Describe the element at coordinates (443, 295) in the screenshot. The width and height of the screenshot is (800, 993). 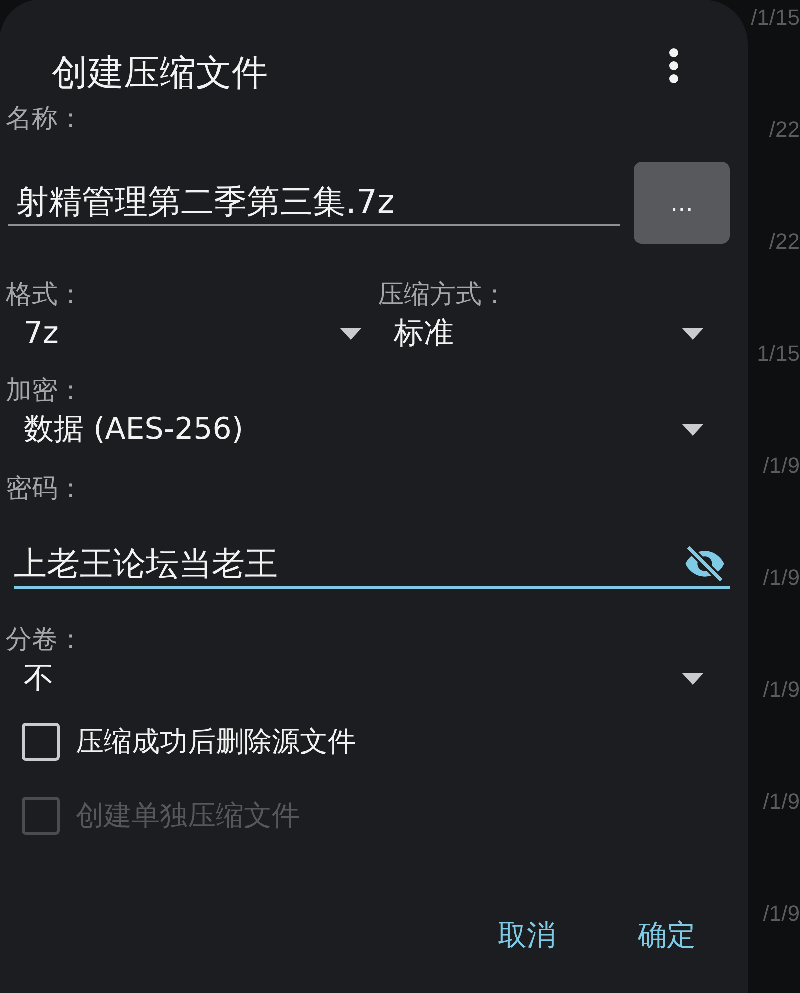
I see `field-label: 压缩方式：` at that location.